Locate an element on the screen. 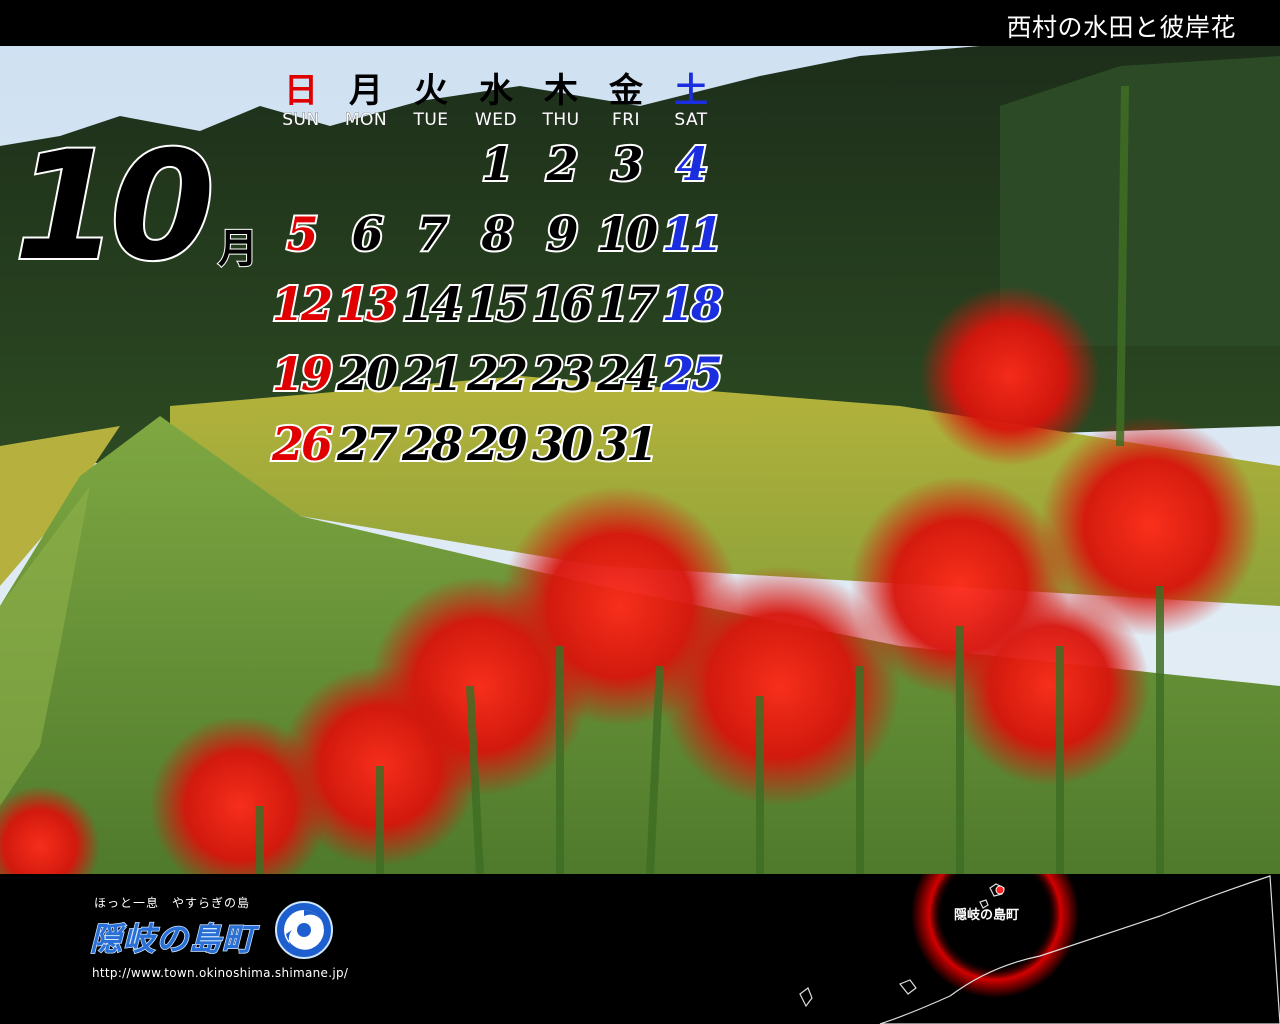 This screenshot has width=1280, height=1024. day-cell: 18 is located at coordinates (692, 304).